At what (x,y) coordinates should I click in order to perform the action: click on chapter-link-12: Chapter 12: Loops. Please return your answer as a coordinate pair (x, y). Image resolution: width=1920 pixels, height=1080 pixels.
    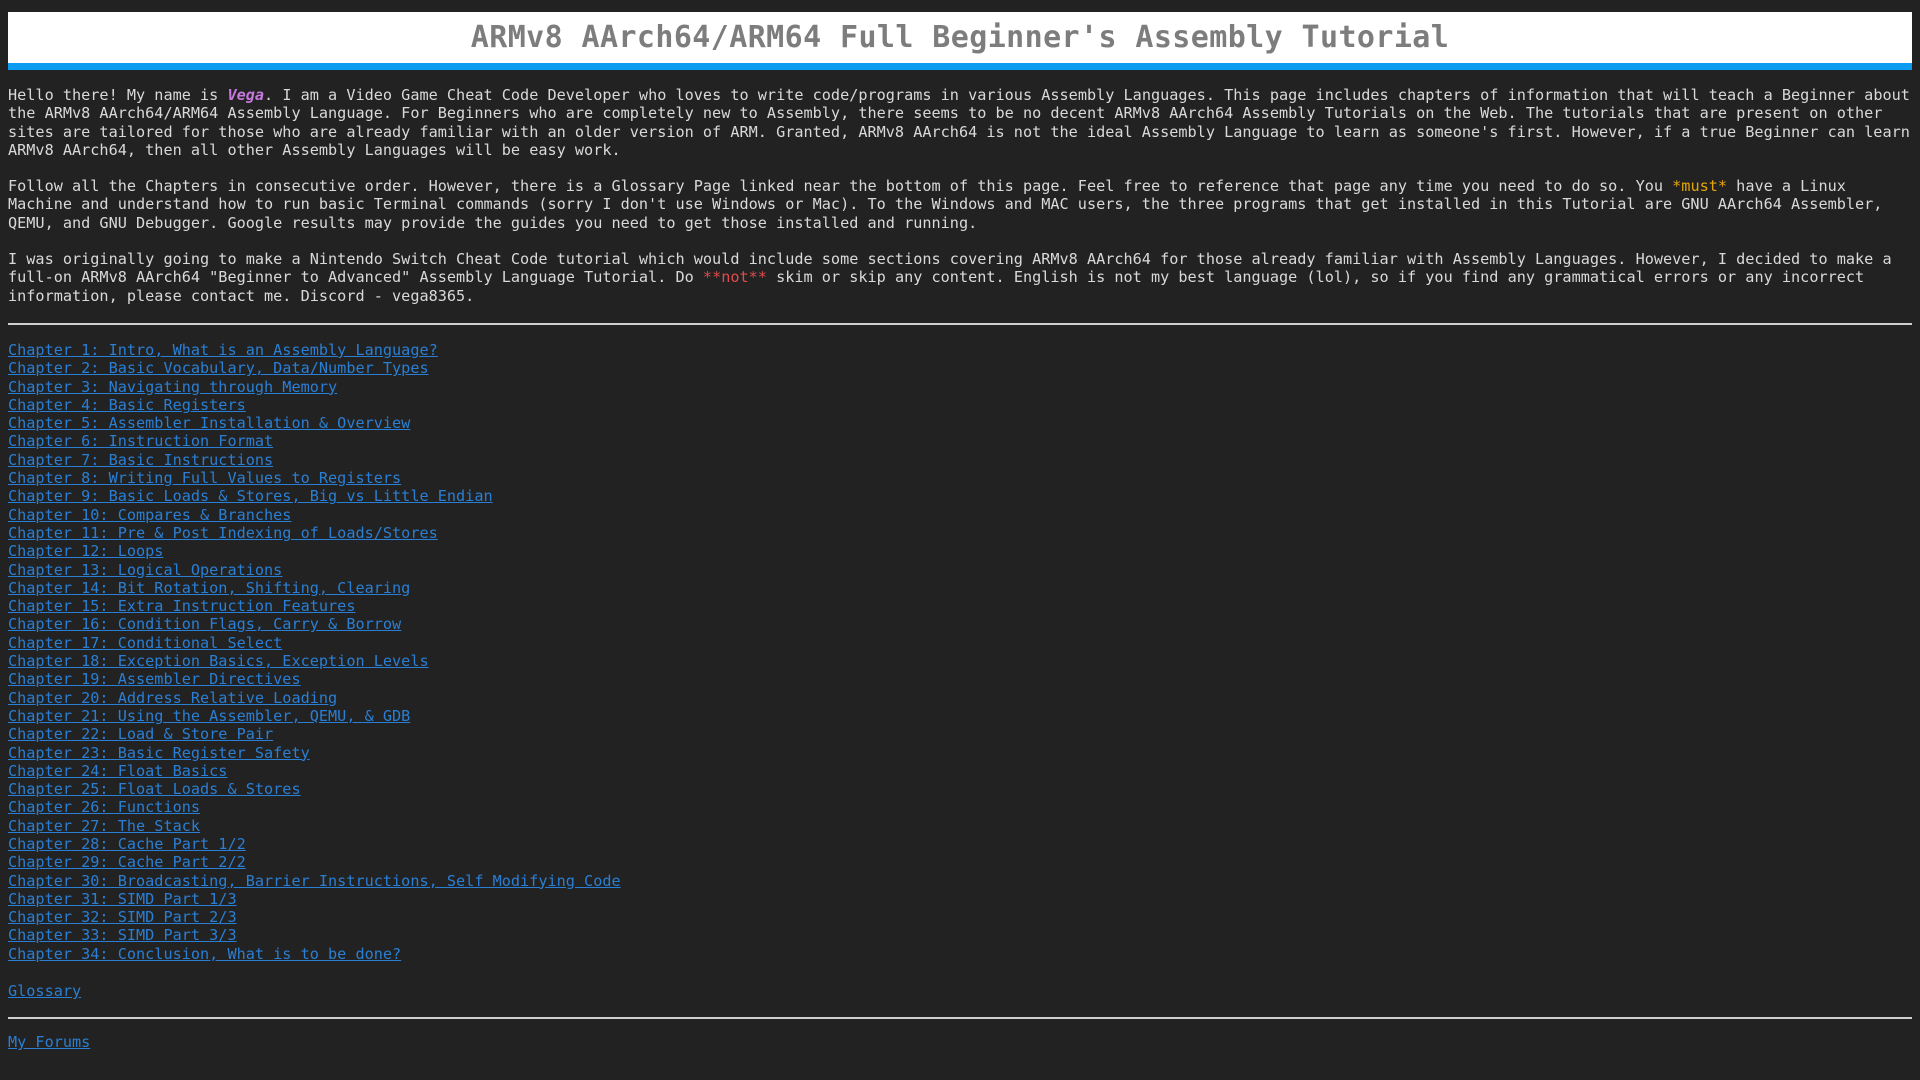
    Looking at the image, I should click on (85, 551).